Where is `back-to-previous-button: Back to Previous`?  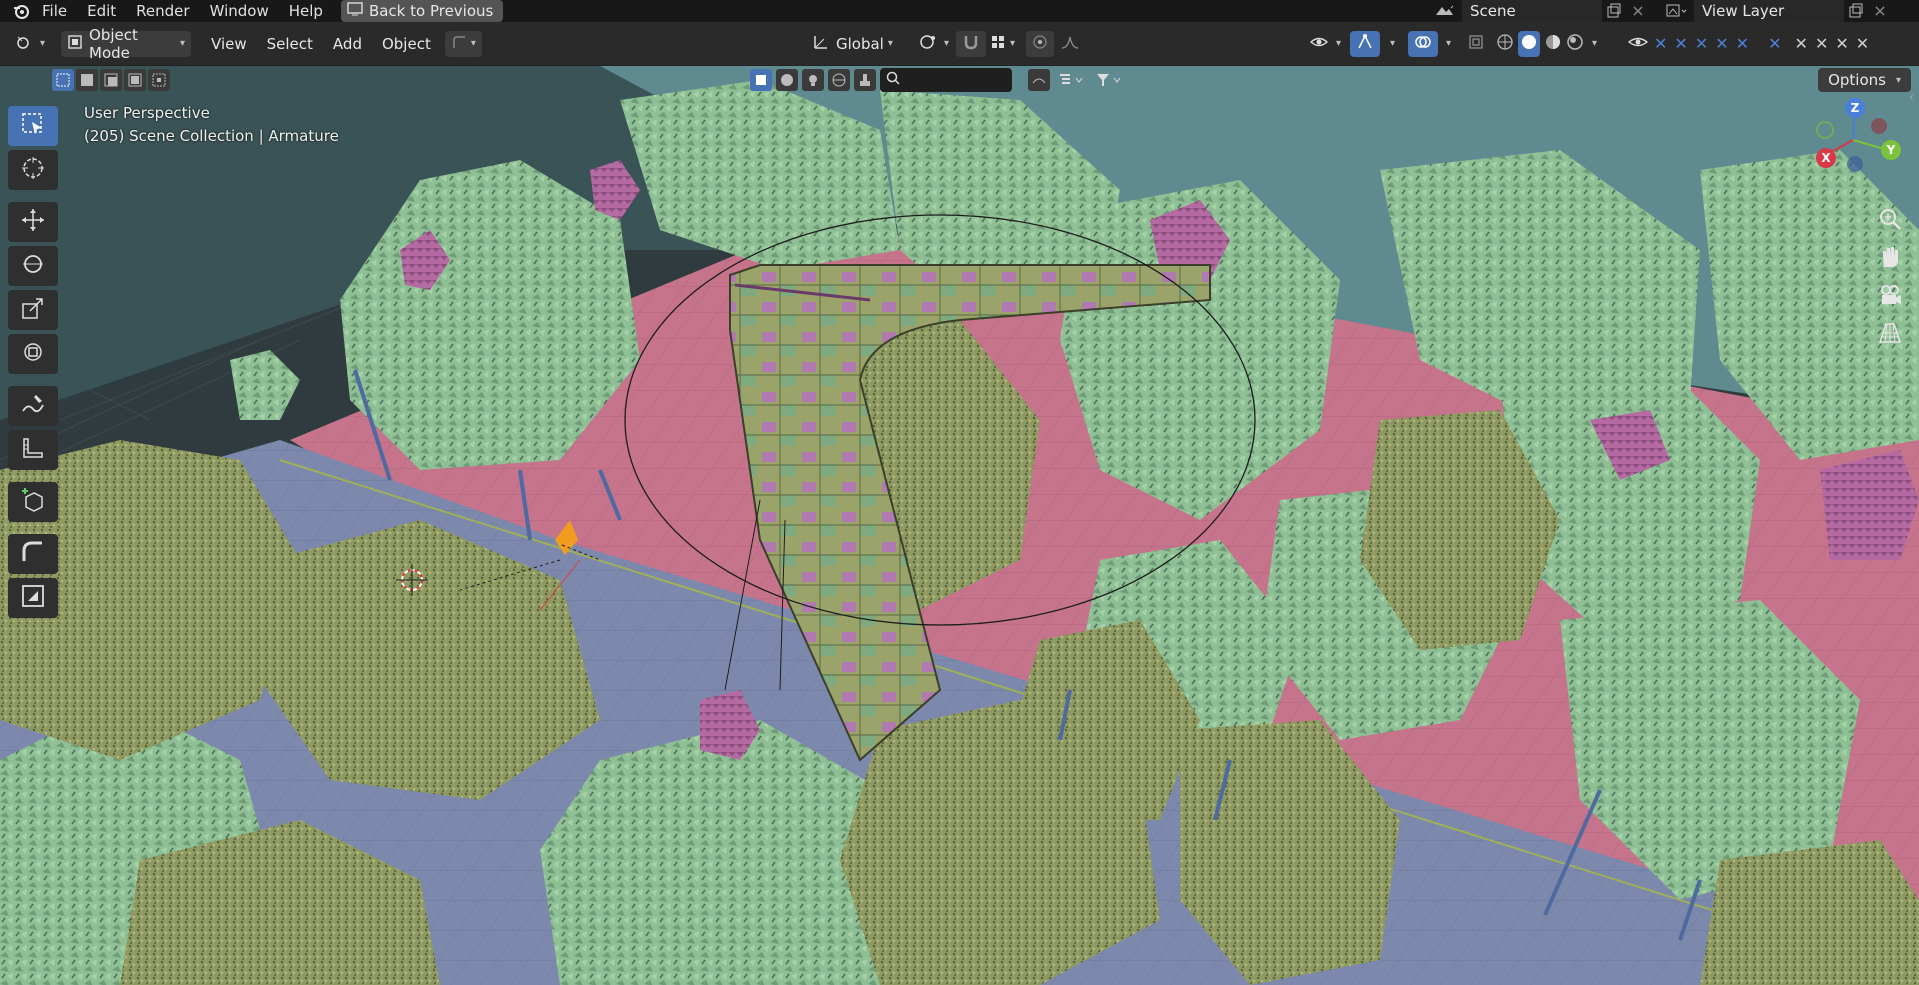
back-to-previous-button: Back to Previous is located at coordinates (422, 11).